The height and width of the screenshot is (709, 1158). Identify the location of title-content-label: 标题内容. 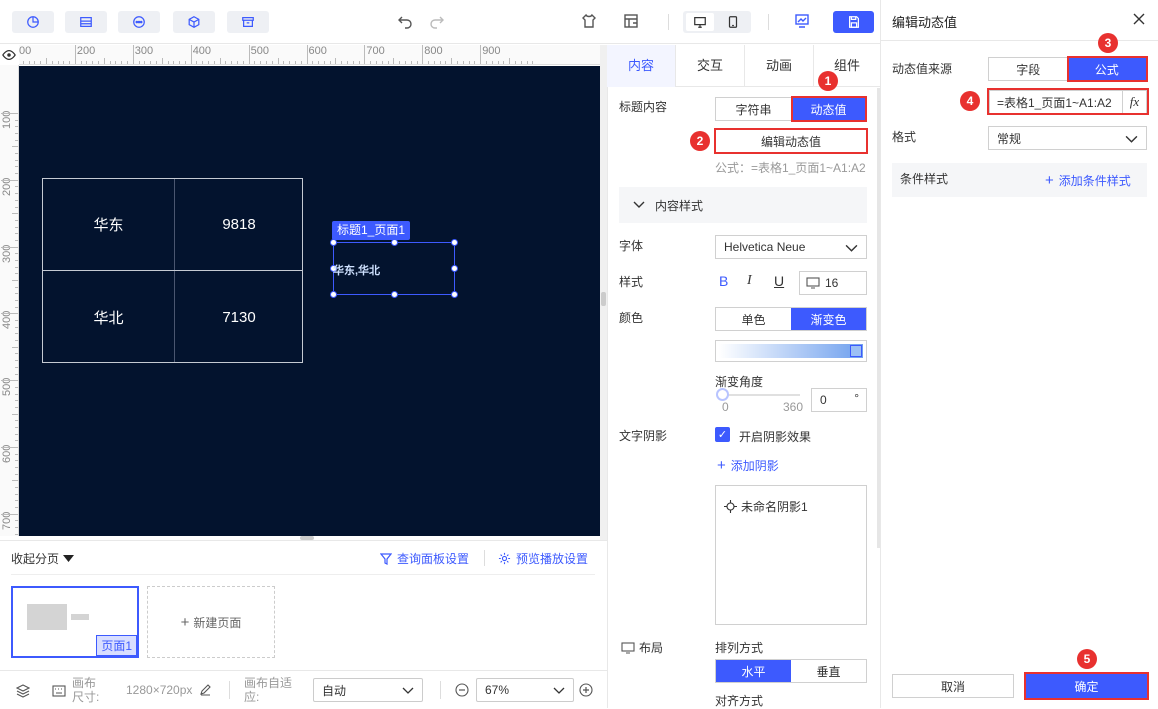
(643, 107).